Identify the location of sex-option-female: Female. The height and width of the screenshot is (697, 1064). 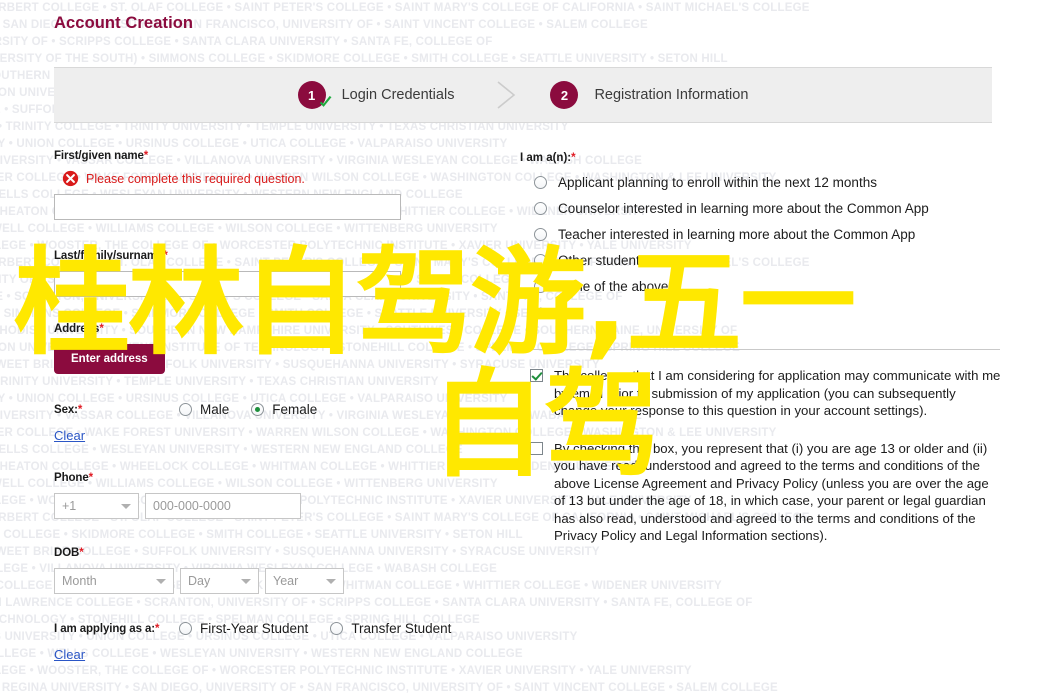
(284, 409).